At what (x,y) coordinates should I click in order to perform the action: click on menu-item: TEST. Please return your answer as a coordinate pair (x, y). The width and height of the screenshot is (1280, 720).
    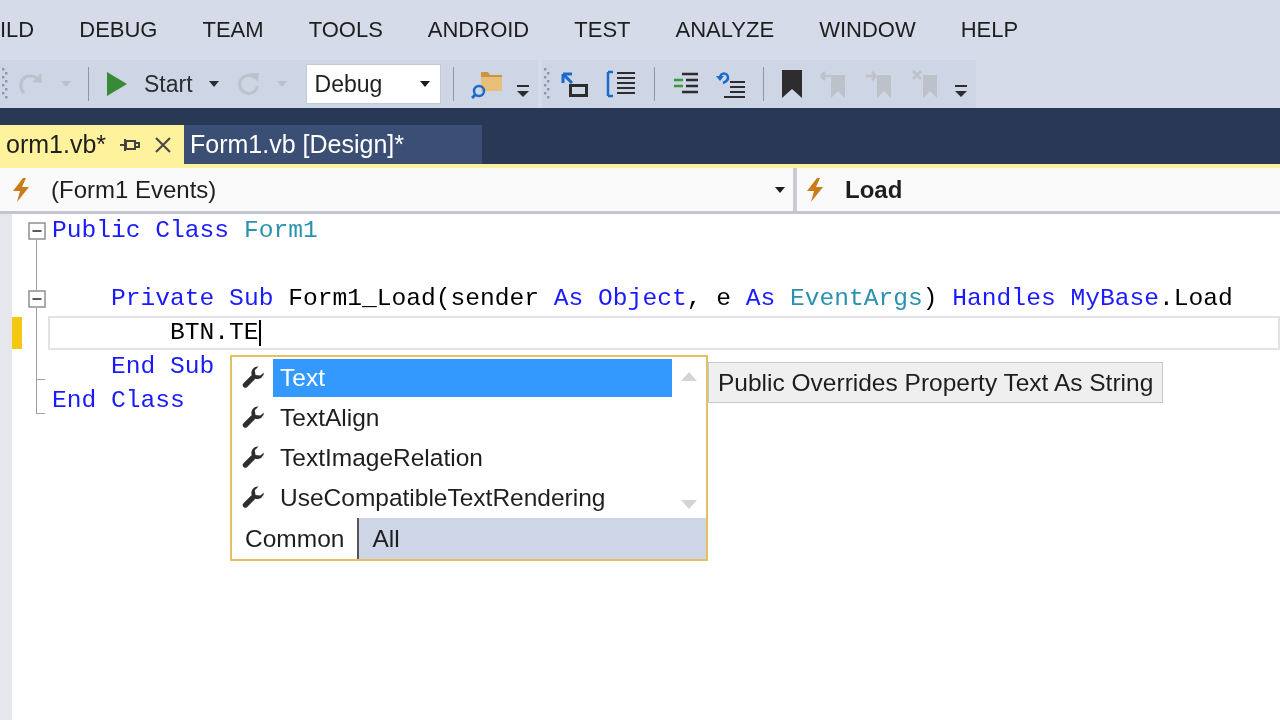
    Looking at the image, I should click on (602, 30).